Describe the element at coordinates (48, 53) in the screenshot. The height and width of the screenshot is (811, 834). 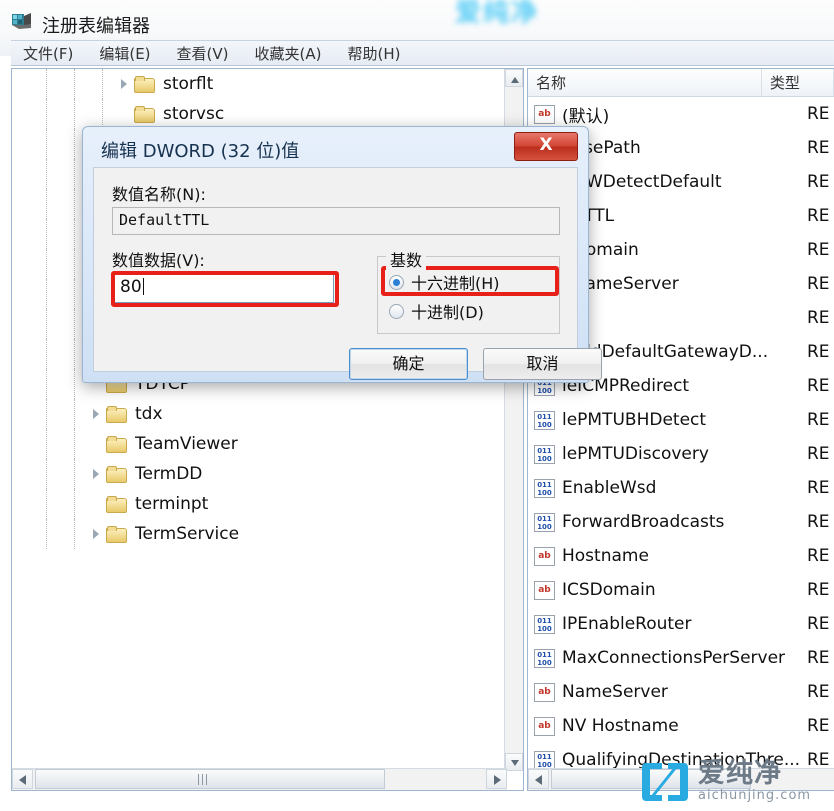
I see `menu-file: 文件(F)` at that location.